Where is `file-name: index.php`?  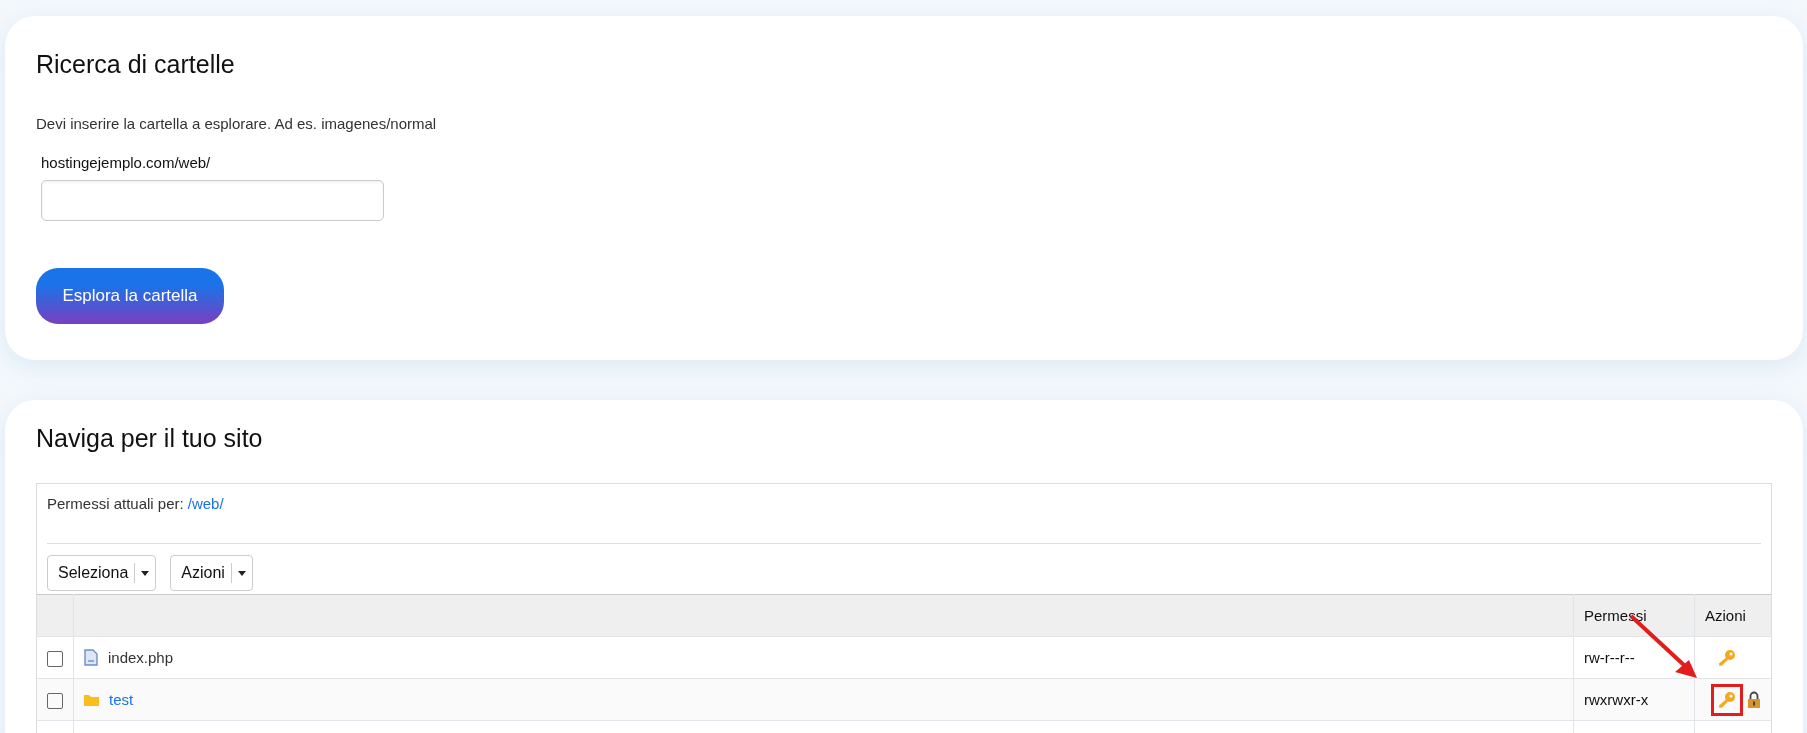
file-name: index.php is located at coordinates (141, 657).